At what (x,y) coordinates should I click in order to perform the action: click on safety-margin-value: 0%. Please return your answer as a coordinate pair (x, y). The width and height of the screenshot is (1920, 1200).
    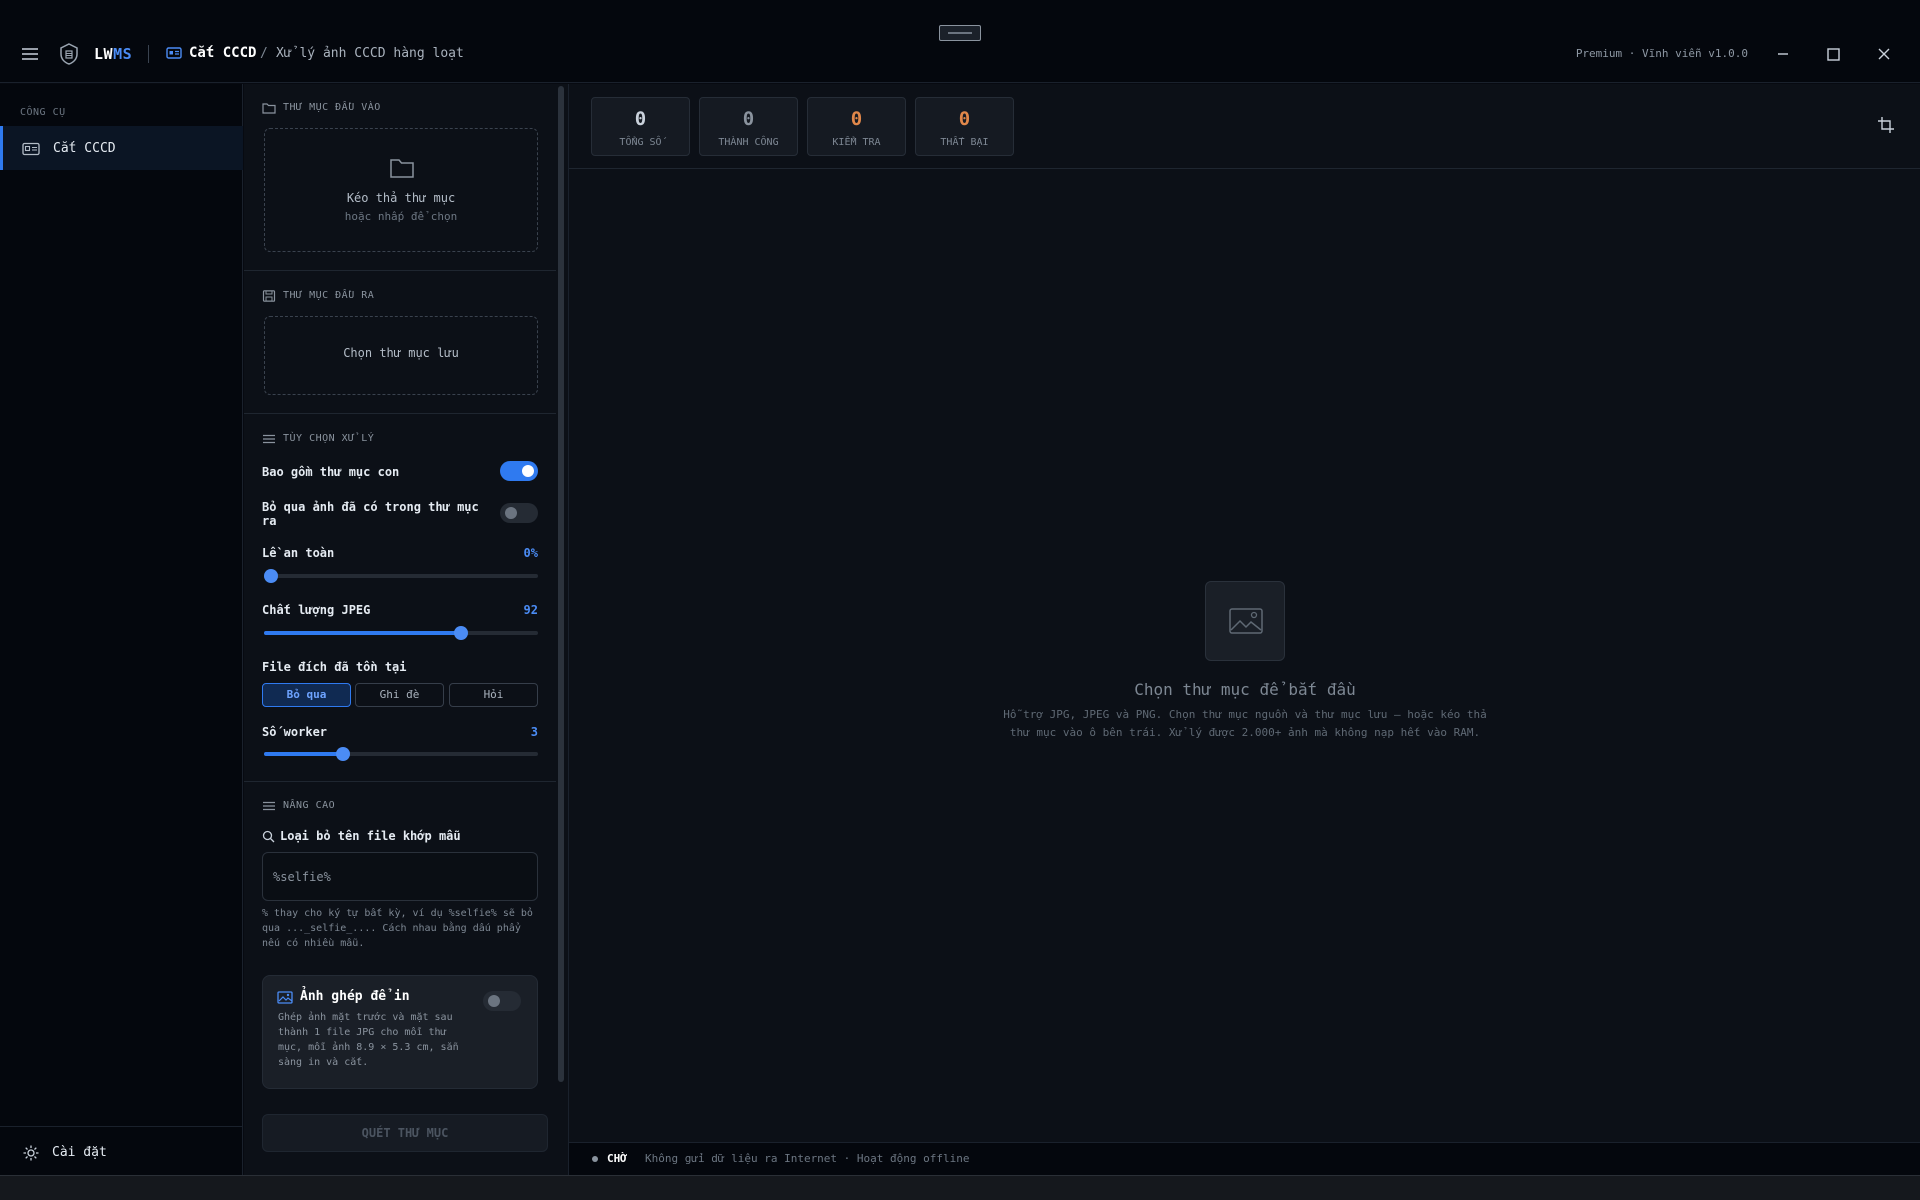
    Looking at the image, I should click on (530, 553).